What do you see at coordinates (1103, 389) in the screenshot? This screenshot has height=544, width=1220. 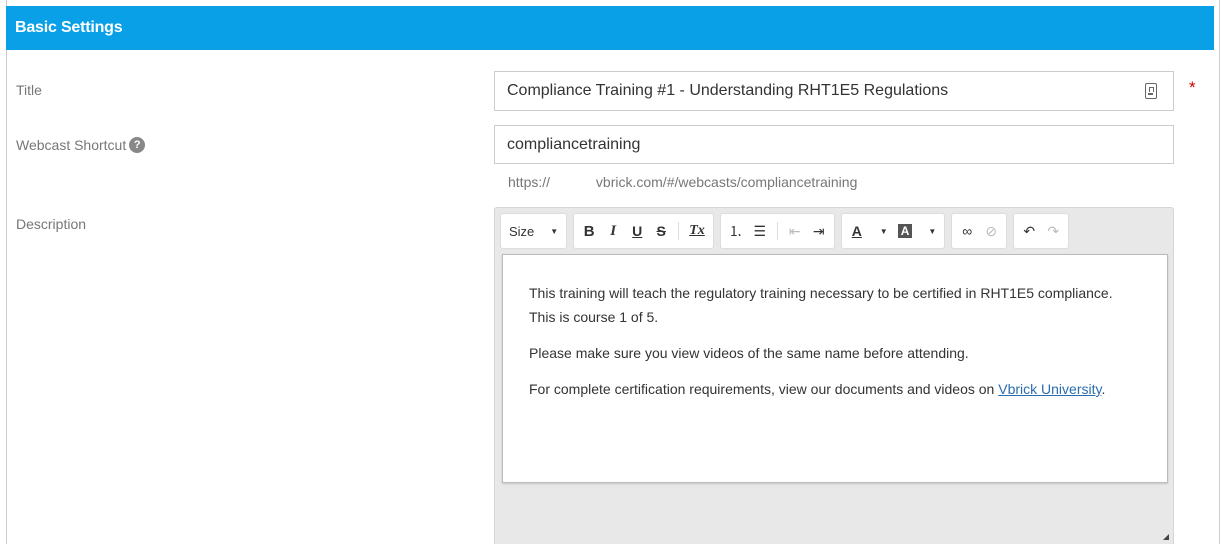 I see `paragraph-3-end: .` at bounding box center [1103, 389].